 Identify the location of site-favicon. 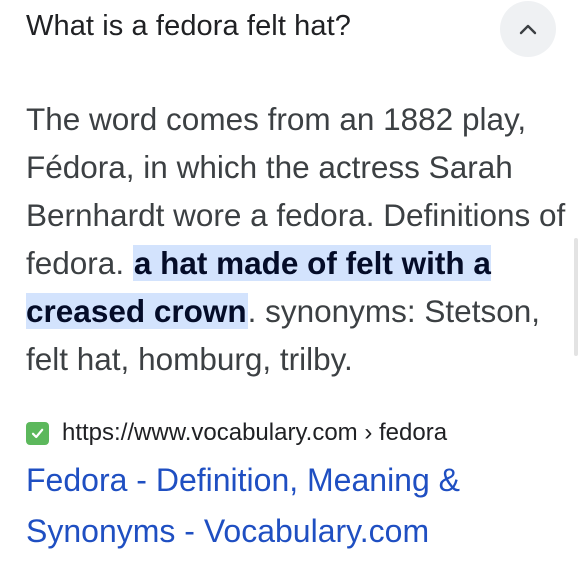
(37, 433).